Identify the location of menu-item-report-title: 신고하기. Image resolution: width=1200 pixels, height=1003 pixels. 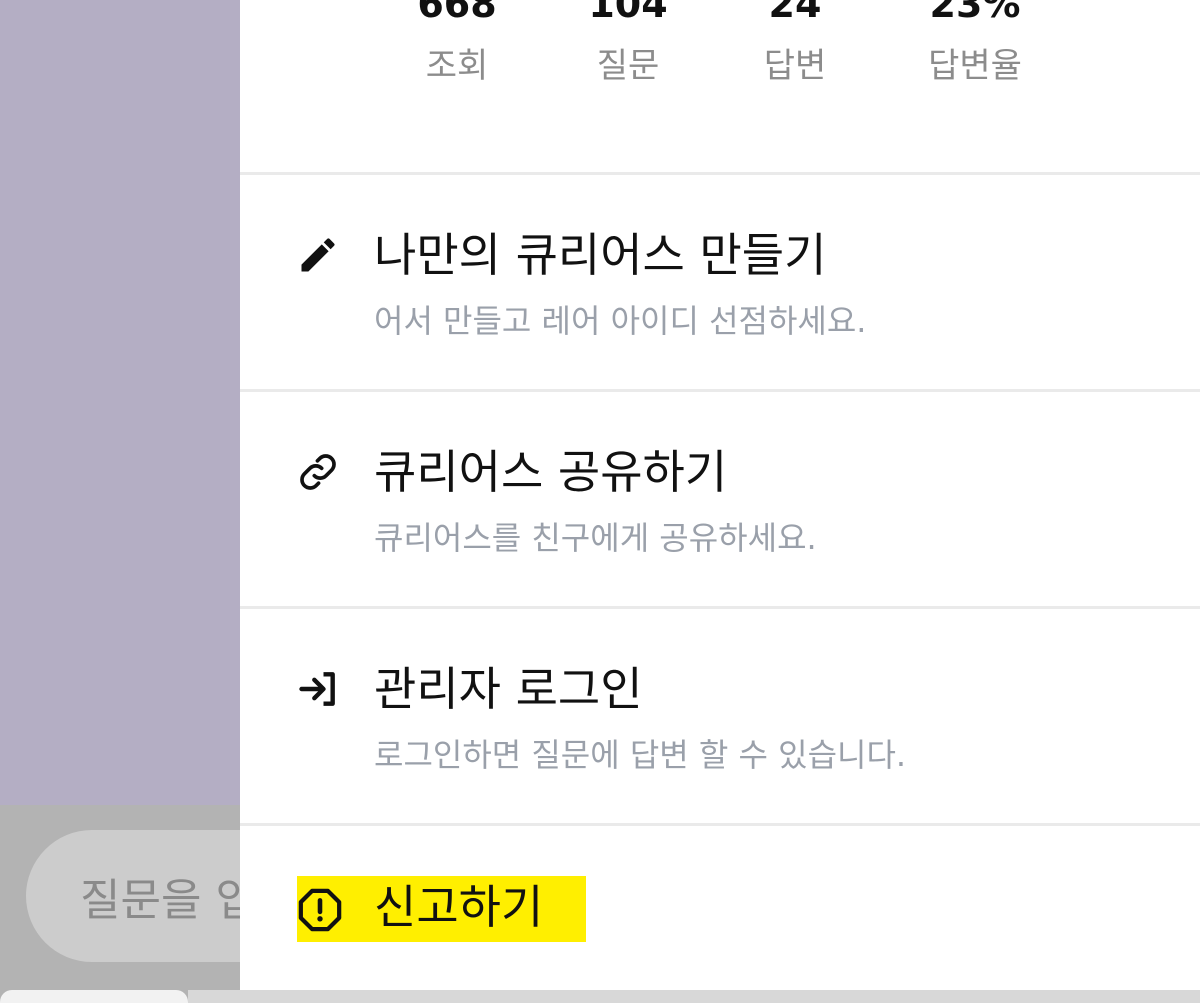
(459, 907).